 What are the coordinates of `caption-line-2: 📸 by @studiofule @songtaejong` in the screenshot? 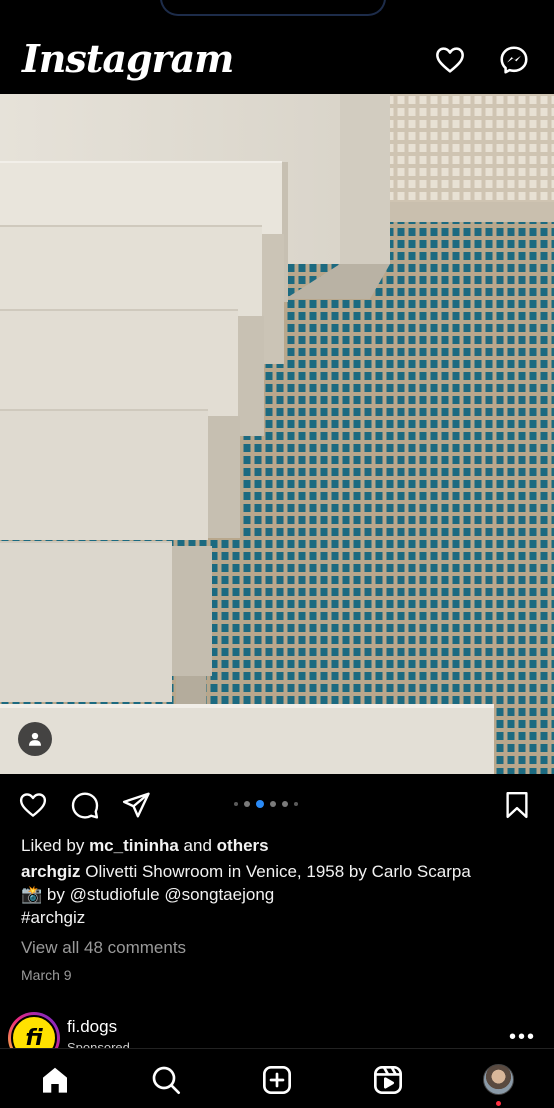 It's located at (147, 895).